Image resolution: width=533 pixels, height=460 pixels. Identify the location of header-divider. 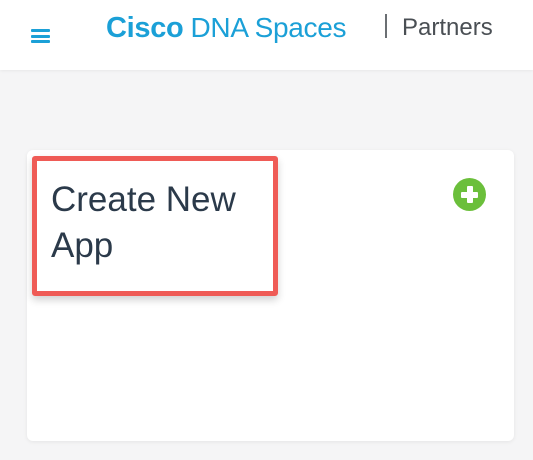
(386, 26).